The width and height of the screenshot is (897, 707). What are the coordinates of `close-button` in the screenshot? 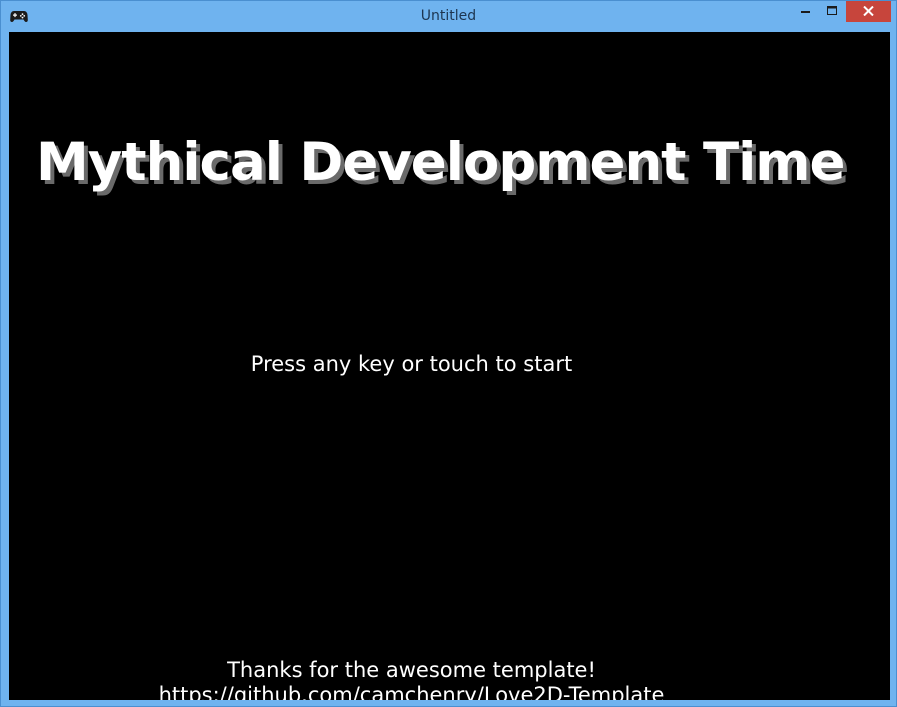 It's located at (868, 11).